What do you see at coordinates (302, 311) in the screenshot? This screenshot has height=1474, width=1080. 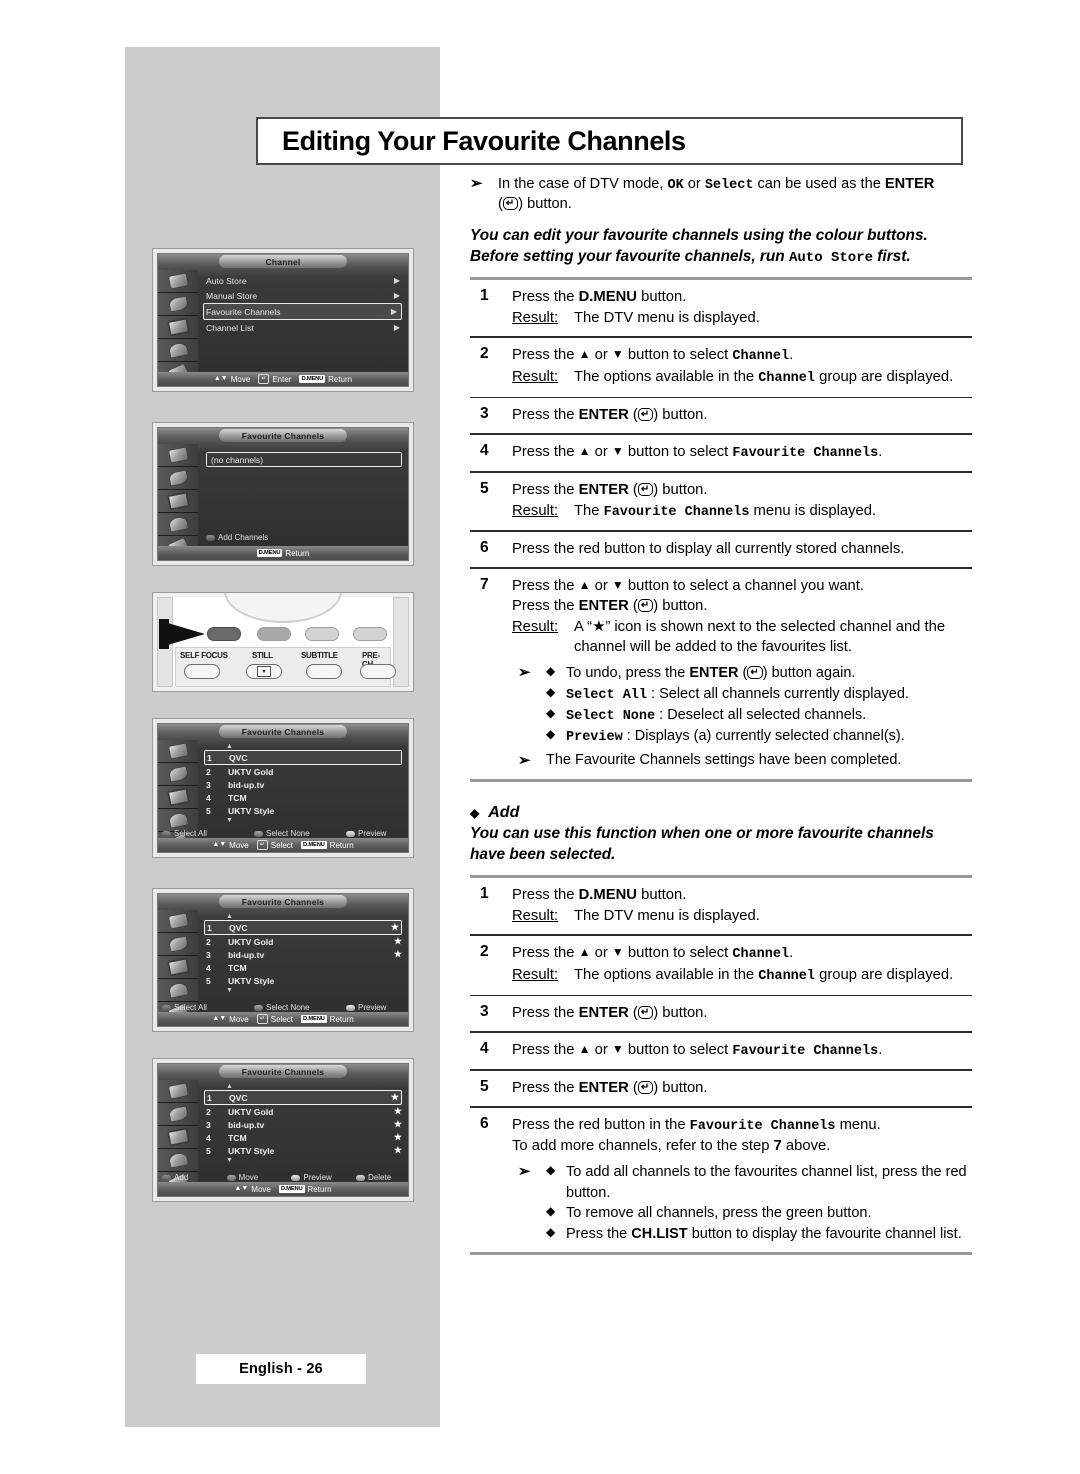 I see `osd-menu-item-selected: Favourite Channels ▶` at bounding box center [302, 311].